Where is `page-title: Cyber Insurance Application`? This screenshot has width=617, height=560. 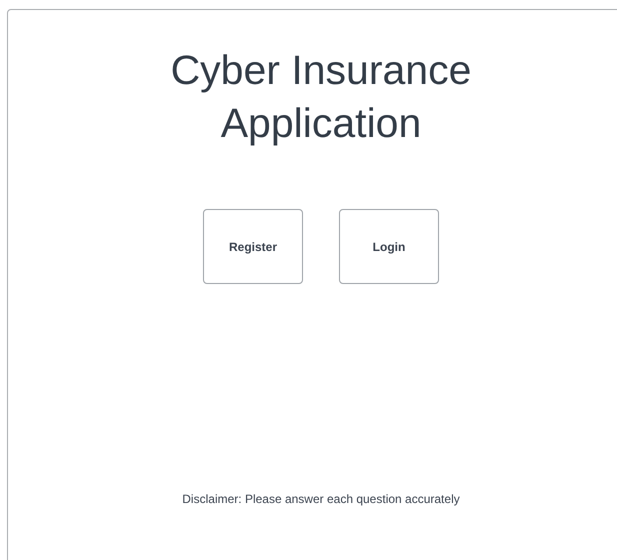
page-title: Cyber Insurance Application is located at coordinates (321, 97).